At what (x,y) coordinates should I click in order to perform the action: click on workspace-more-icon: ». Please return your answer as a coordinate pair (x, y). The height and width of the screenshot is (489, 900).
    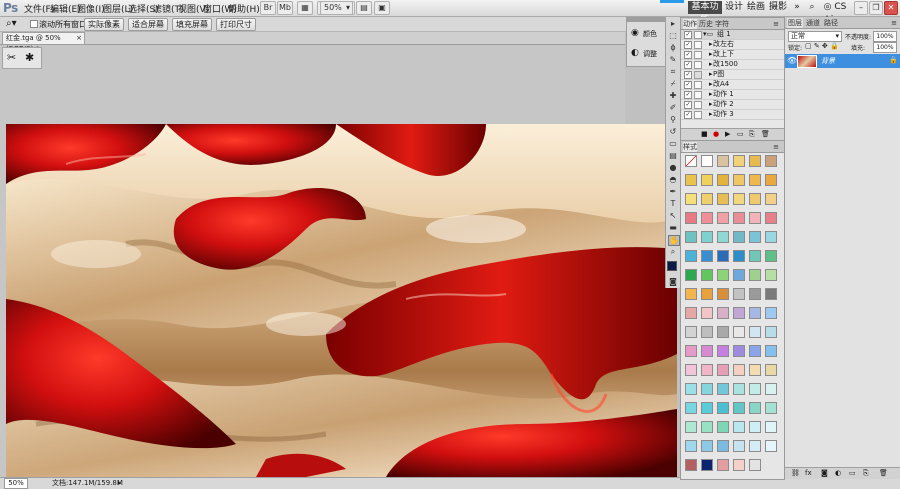
    Looking at the image, I should click on (797, 7).